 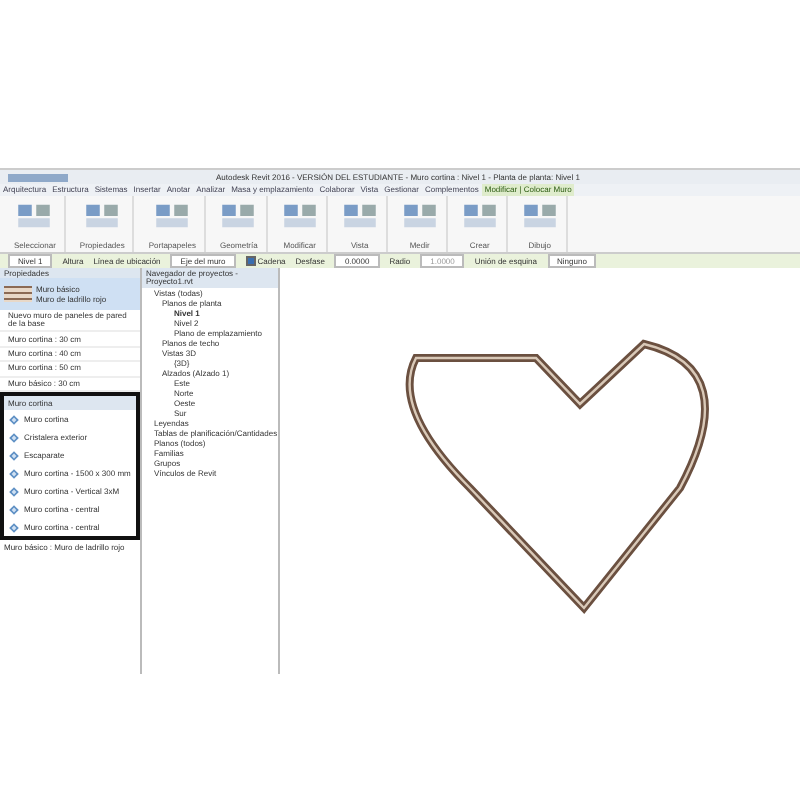 What do you see at coordinates (38, 177) in the screenshot?
I see `quick-access-icon` at bounding box center [38, 177].